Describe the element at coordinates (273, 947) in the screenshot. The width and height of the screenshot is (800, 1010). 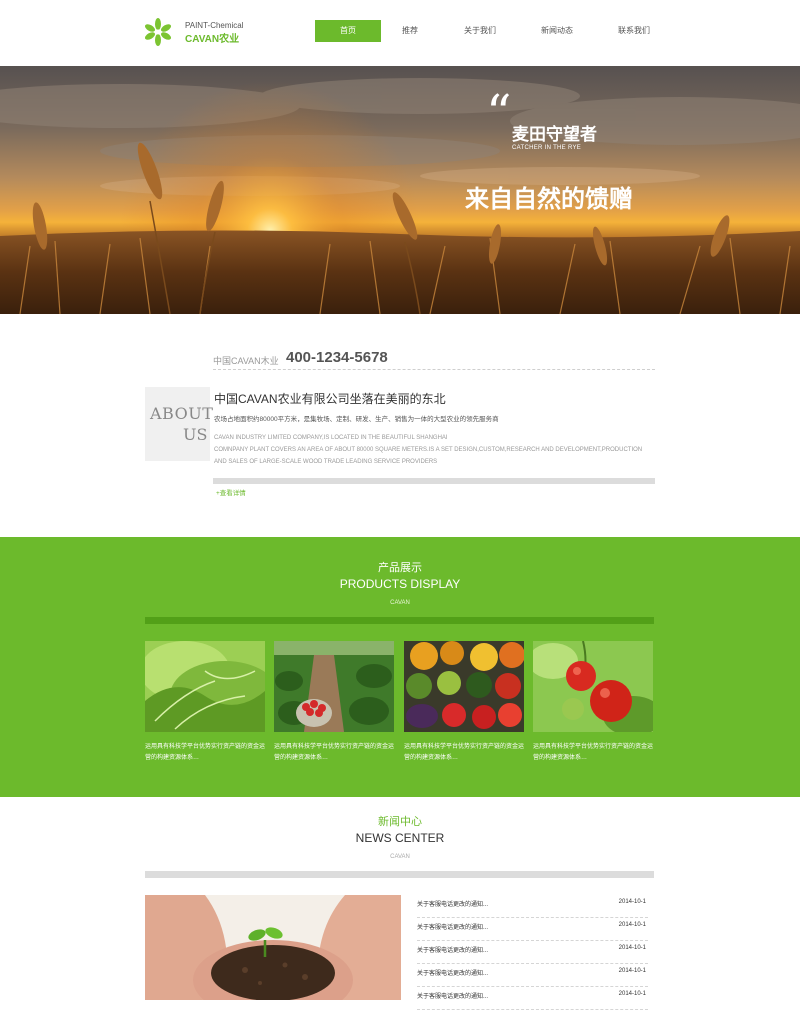
I see `seedling-in-hands-image` at that location.